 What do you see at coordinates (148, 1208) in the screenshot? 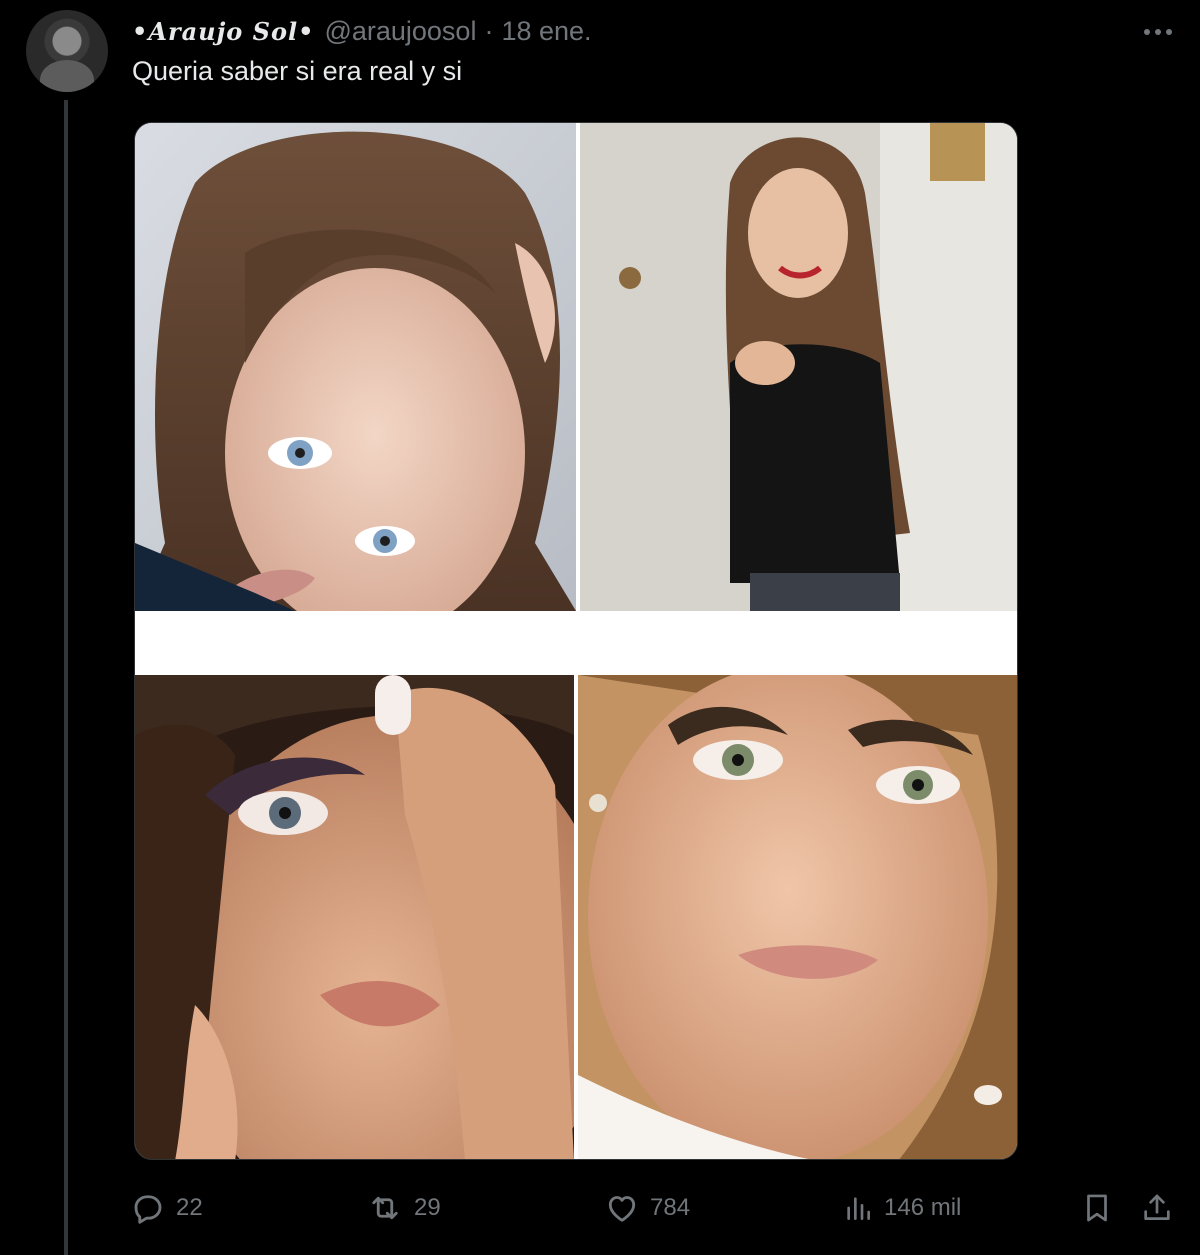
I see `reply-icon` at bounding box center [148, 1208].